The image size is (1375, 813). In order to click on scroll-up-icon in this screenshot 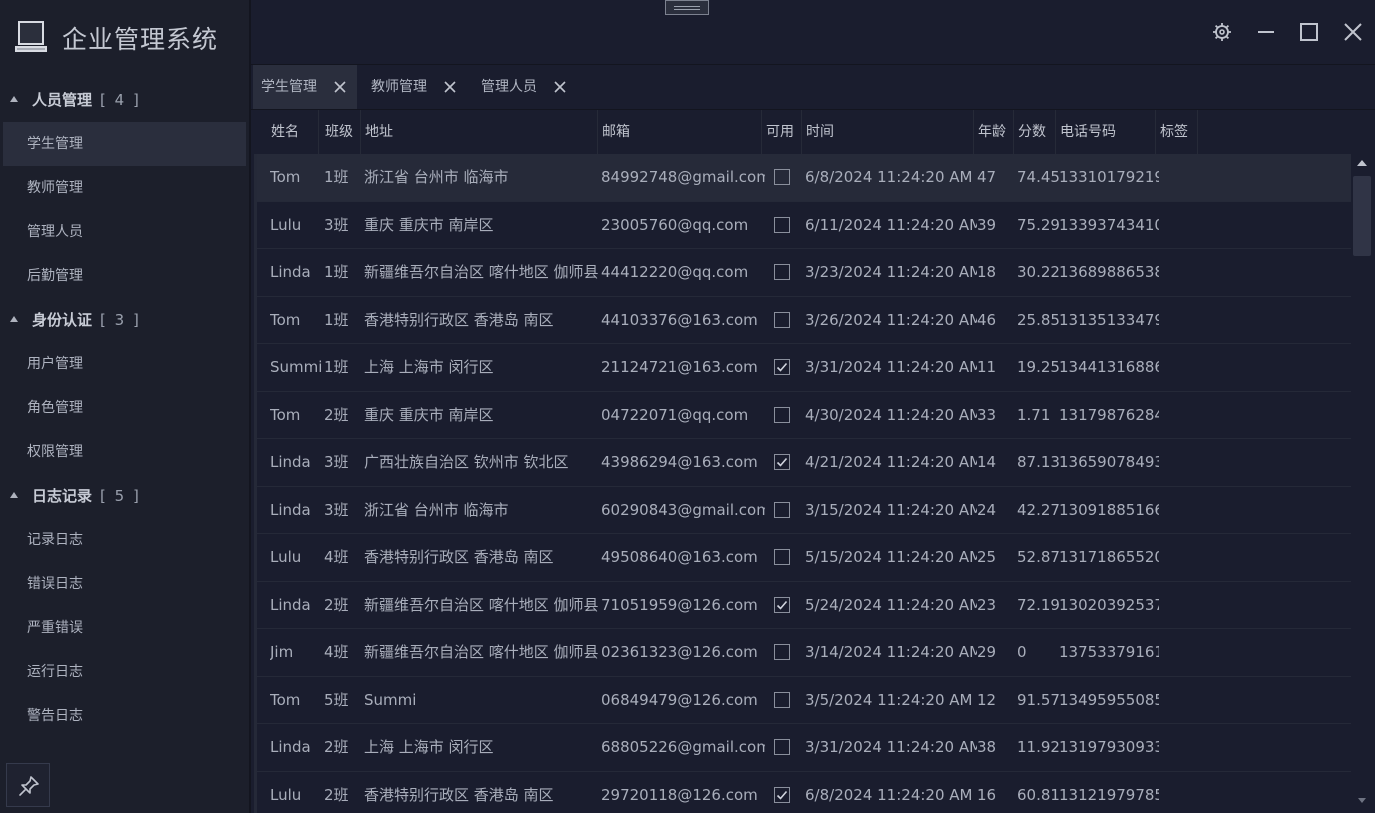, I will do `click(1362, 163)`.